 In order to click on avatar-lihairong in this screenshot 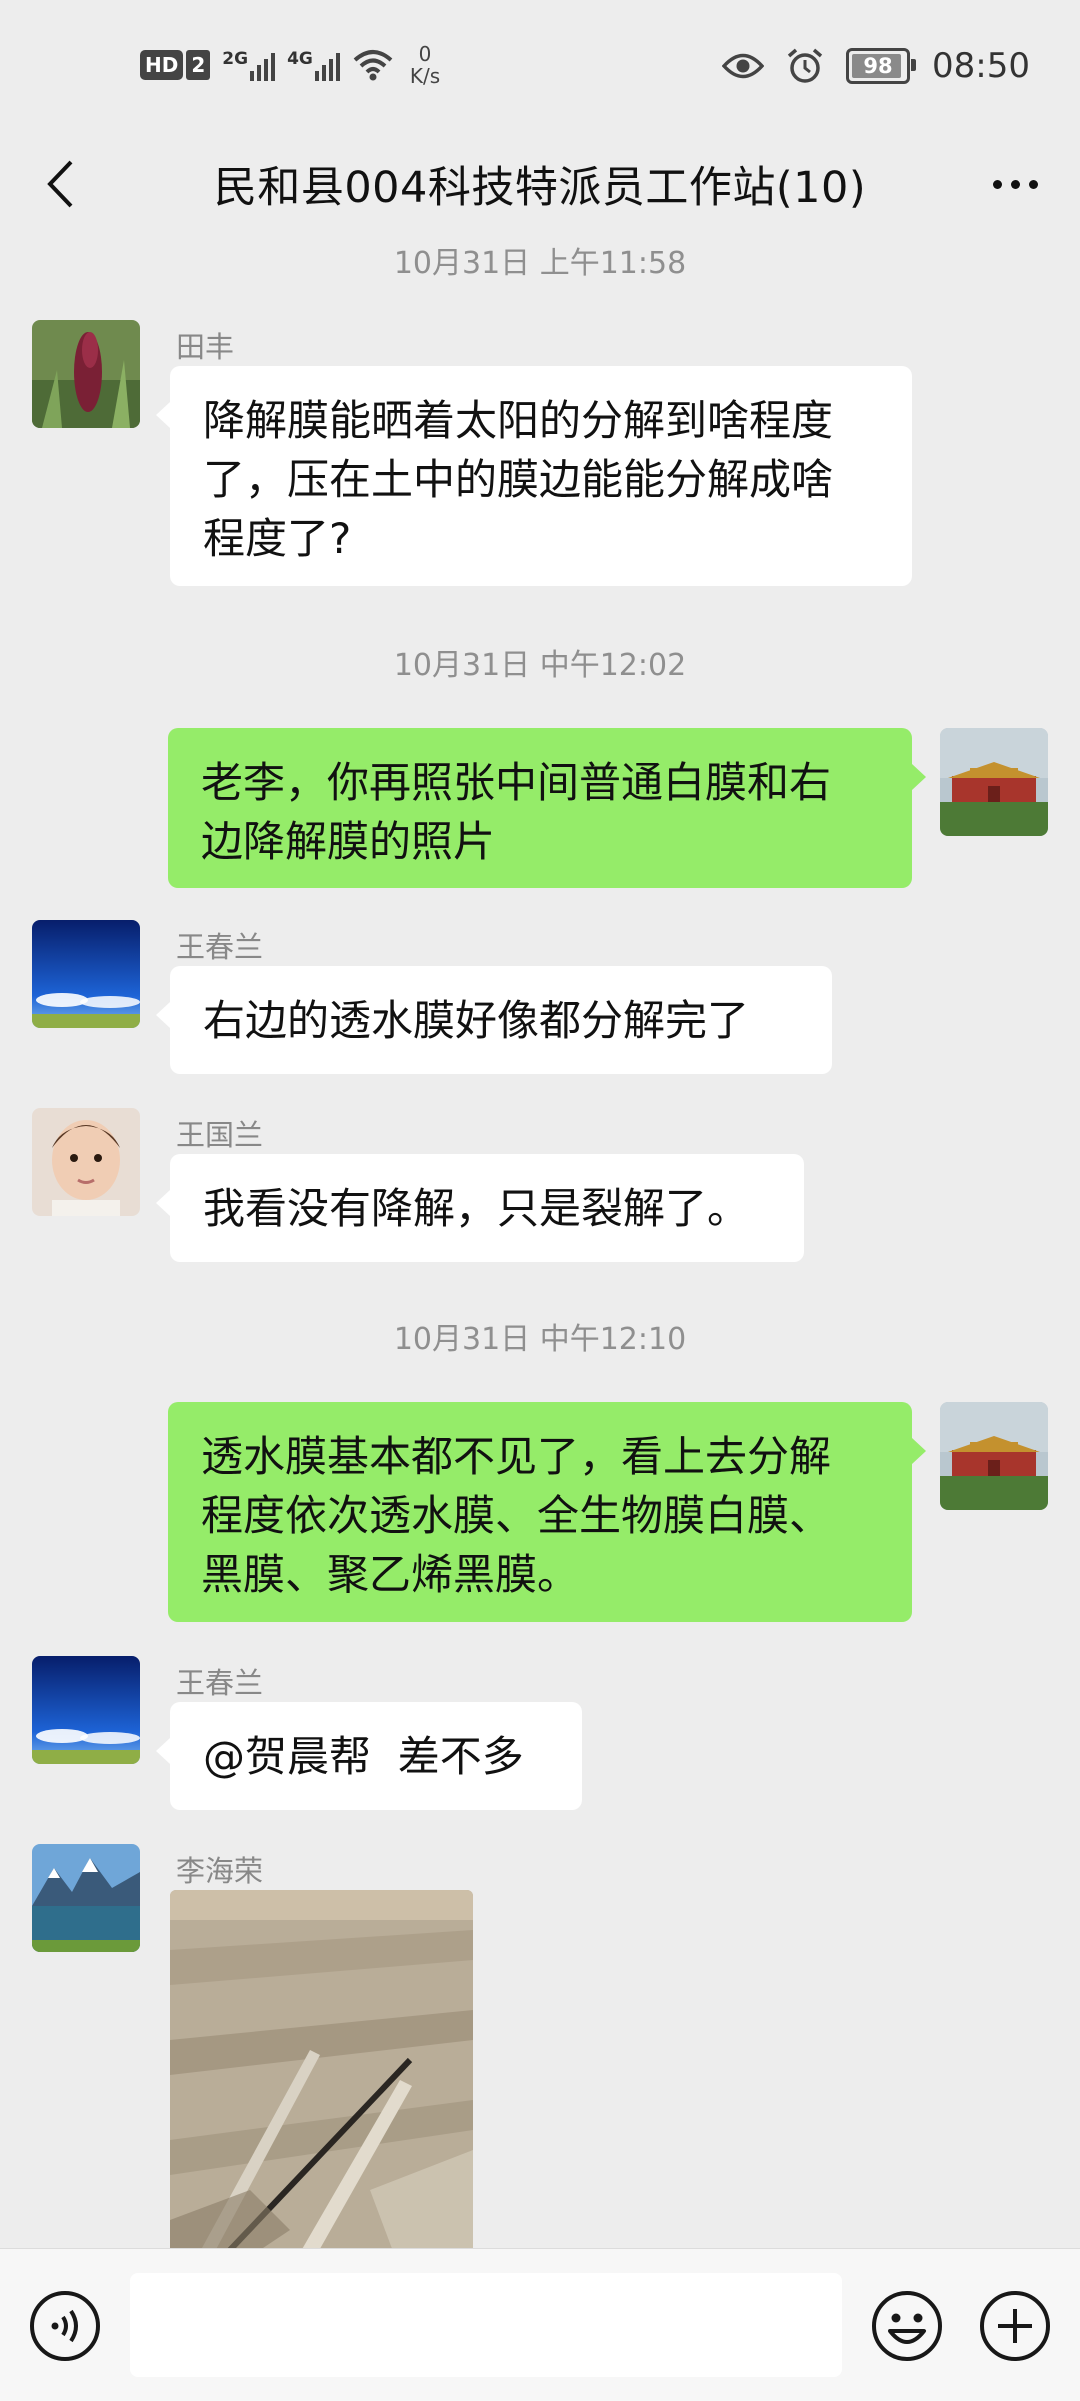, I will do `click(86, 1898)`.